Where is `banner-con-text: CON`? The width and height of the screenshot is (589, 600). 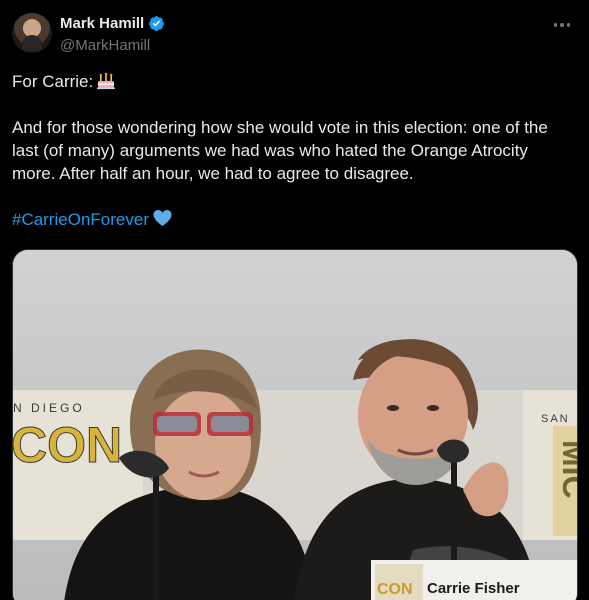
banner-con-text: CON is located at coordinates (67, 445).